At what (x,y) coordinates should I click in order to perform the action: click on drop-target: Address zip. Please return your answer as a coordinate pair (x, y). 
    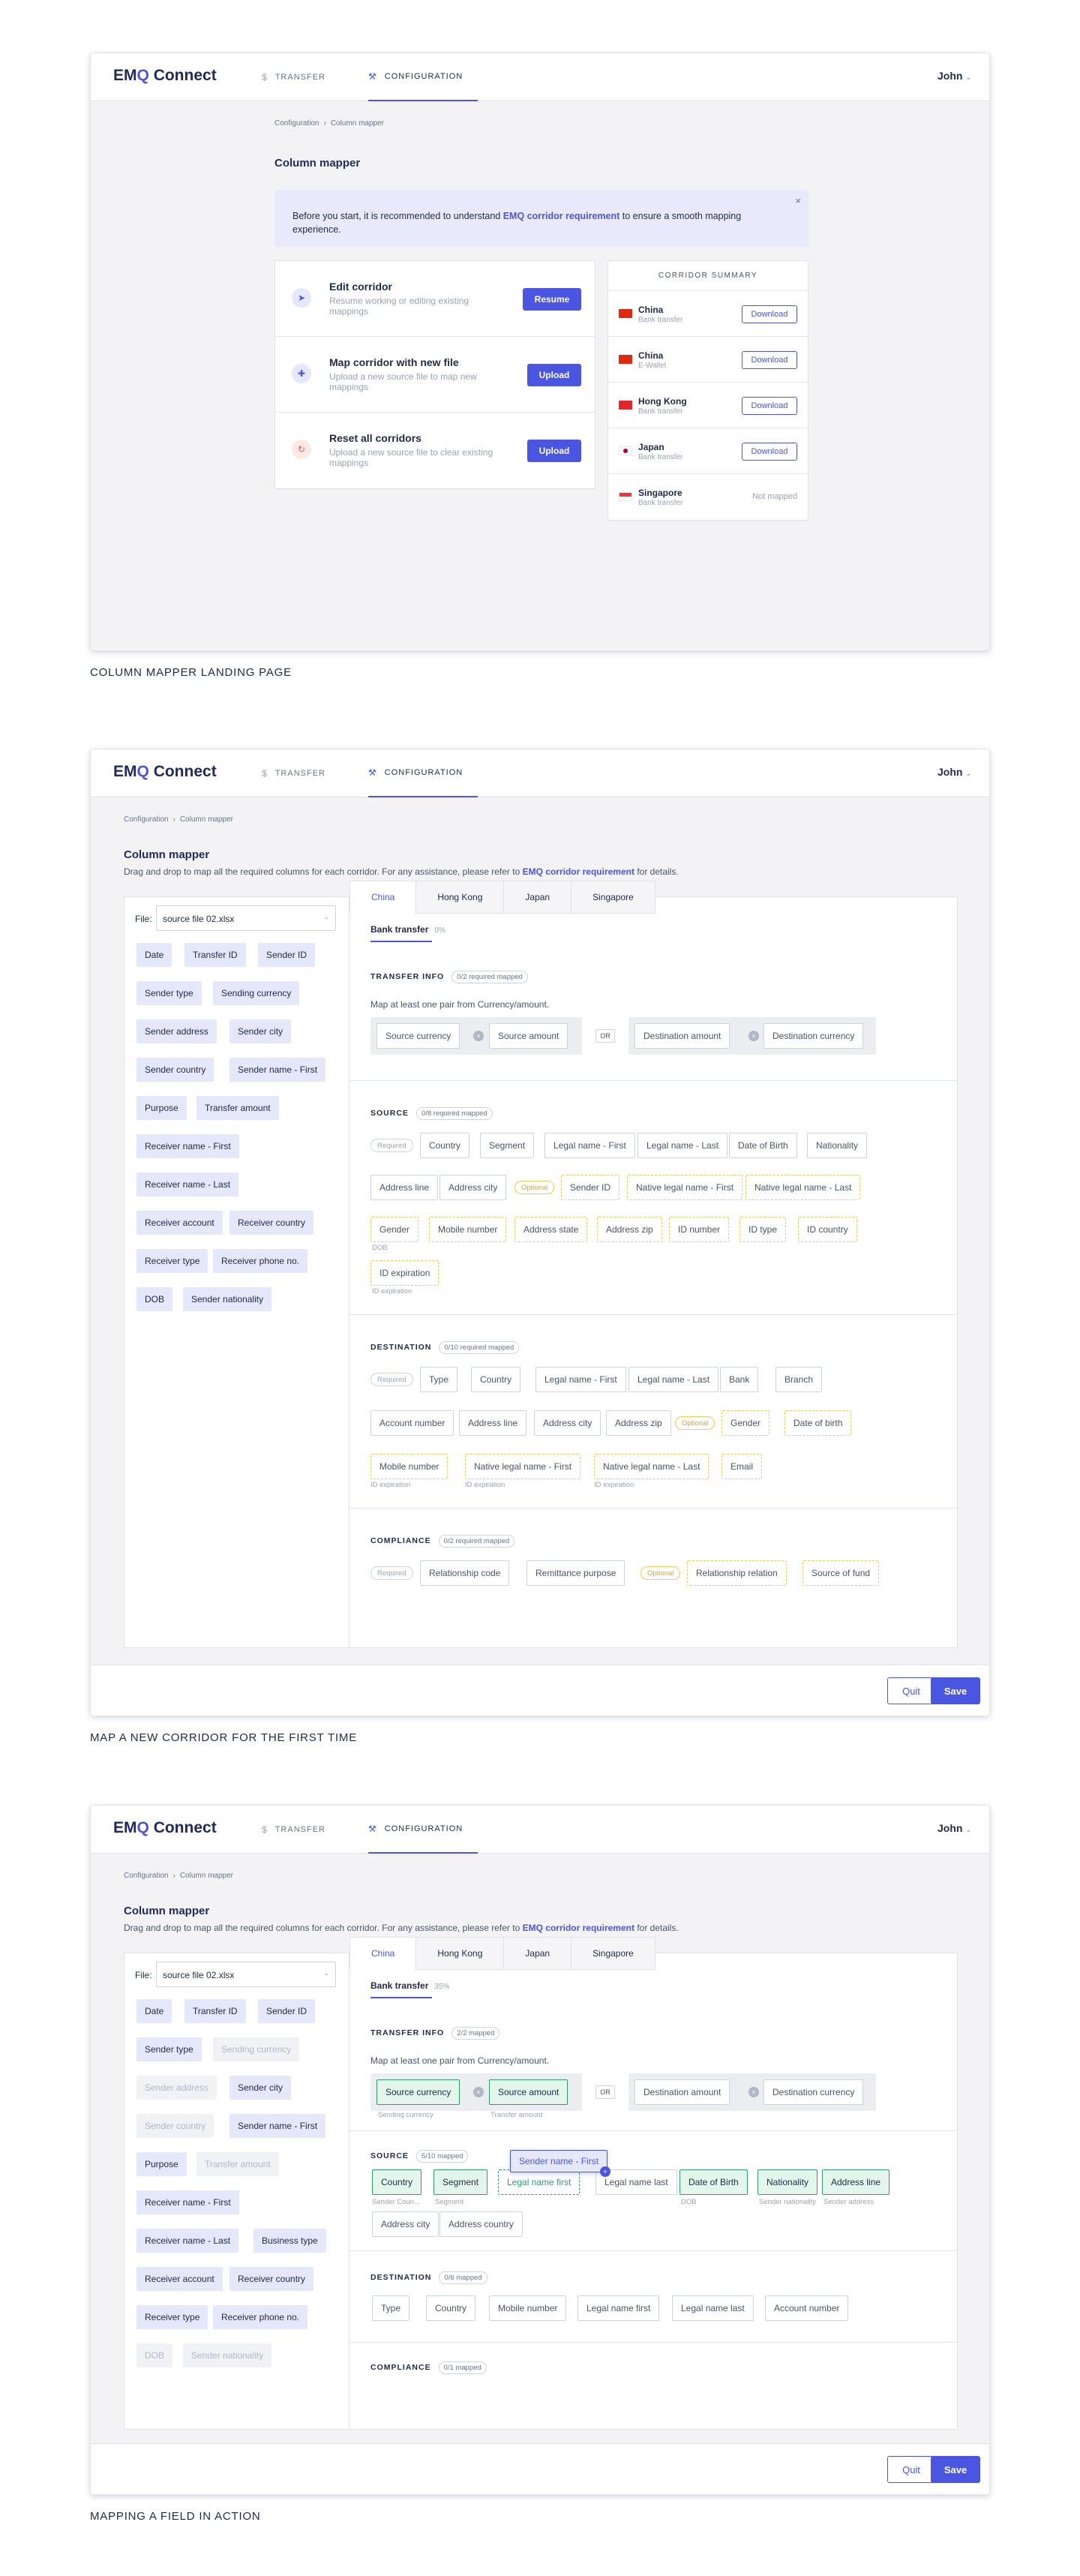
    Looking at the image, I should click on (638, 1423).